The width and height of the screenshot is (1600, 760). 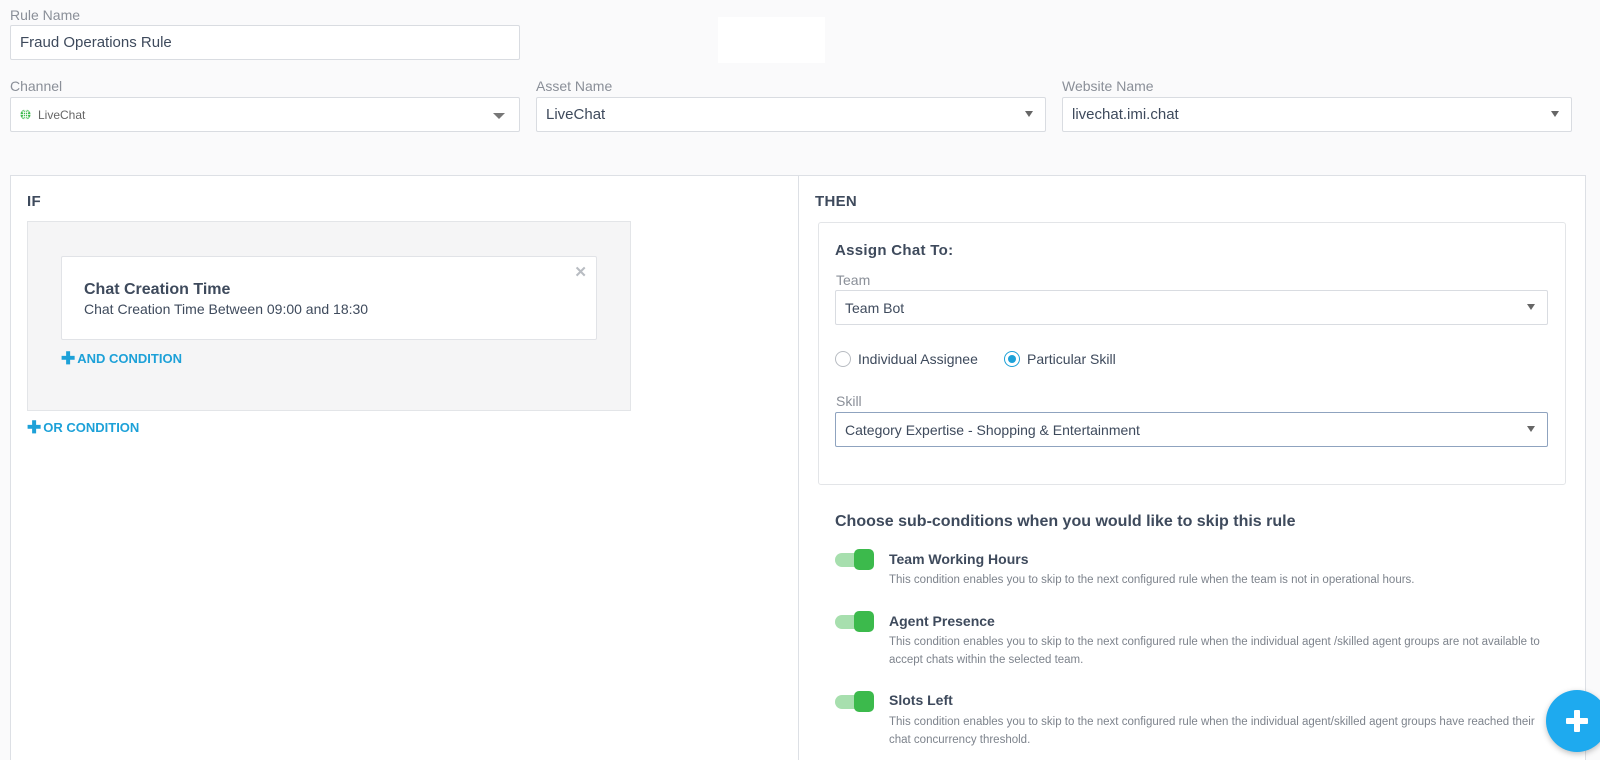 What do you see at coordinates (45, 15) in the screenshot?
I see `rule-name-label: Rule Name` at bounding box center [45, 15].